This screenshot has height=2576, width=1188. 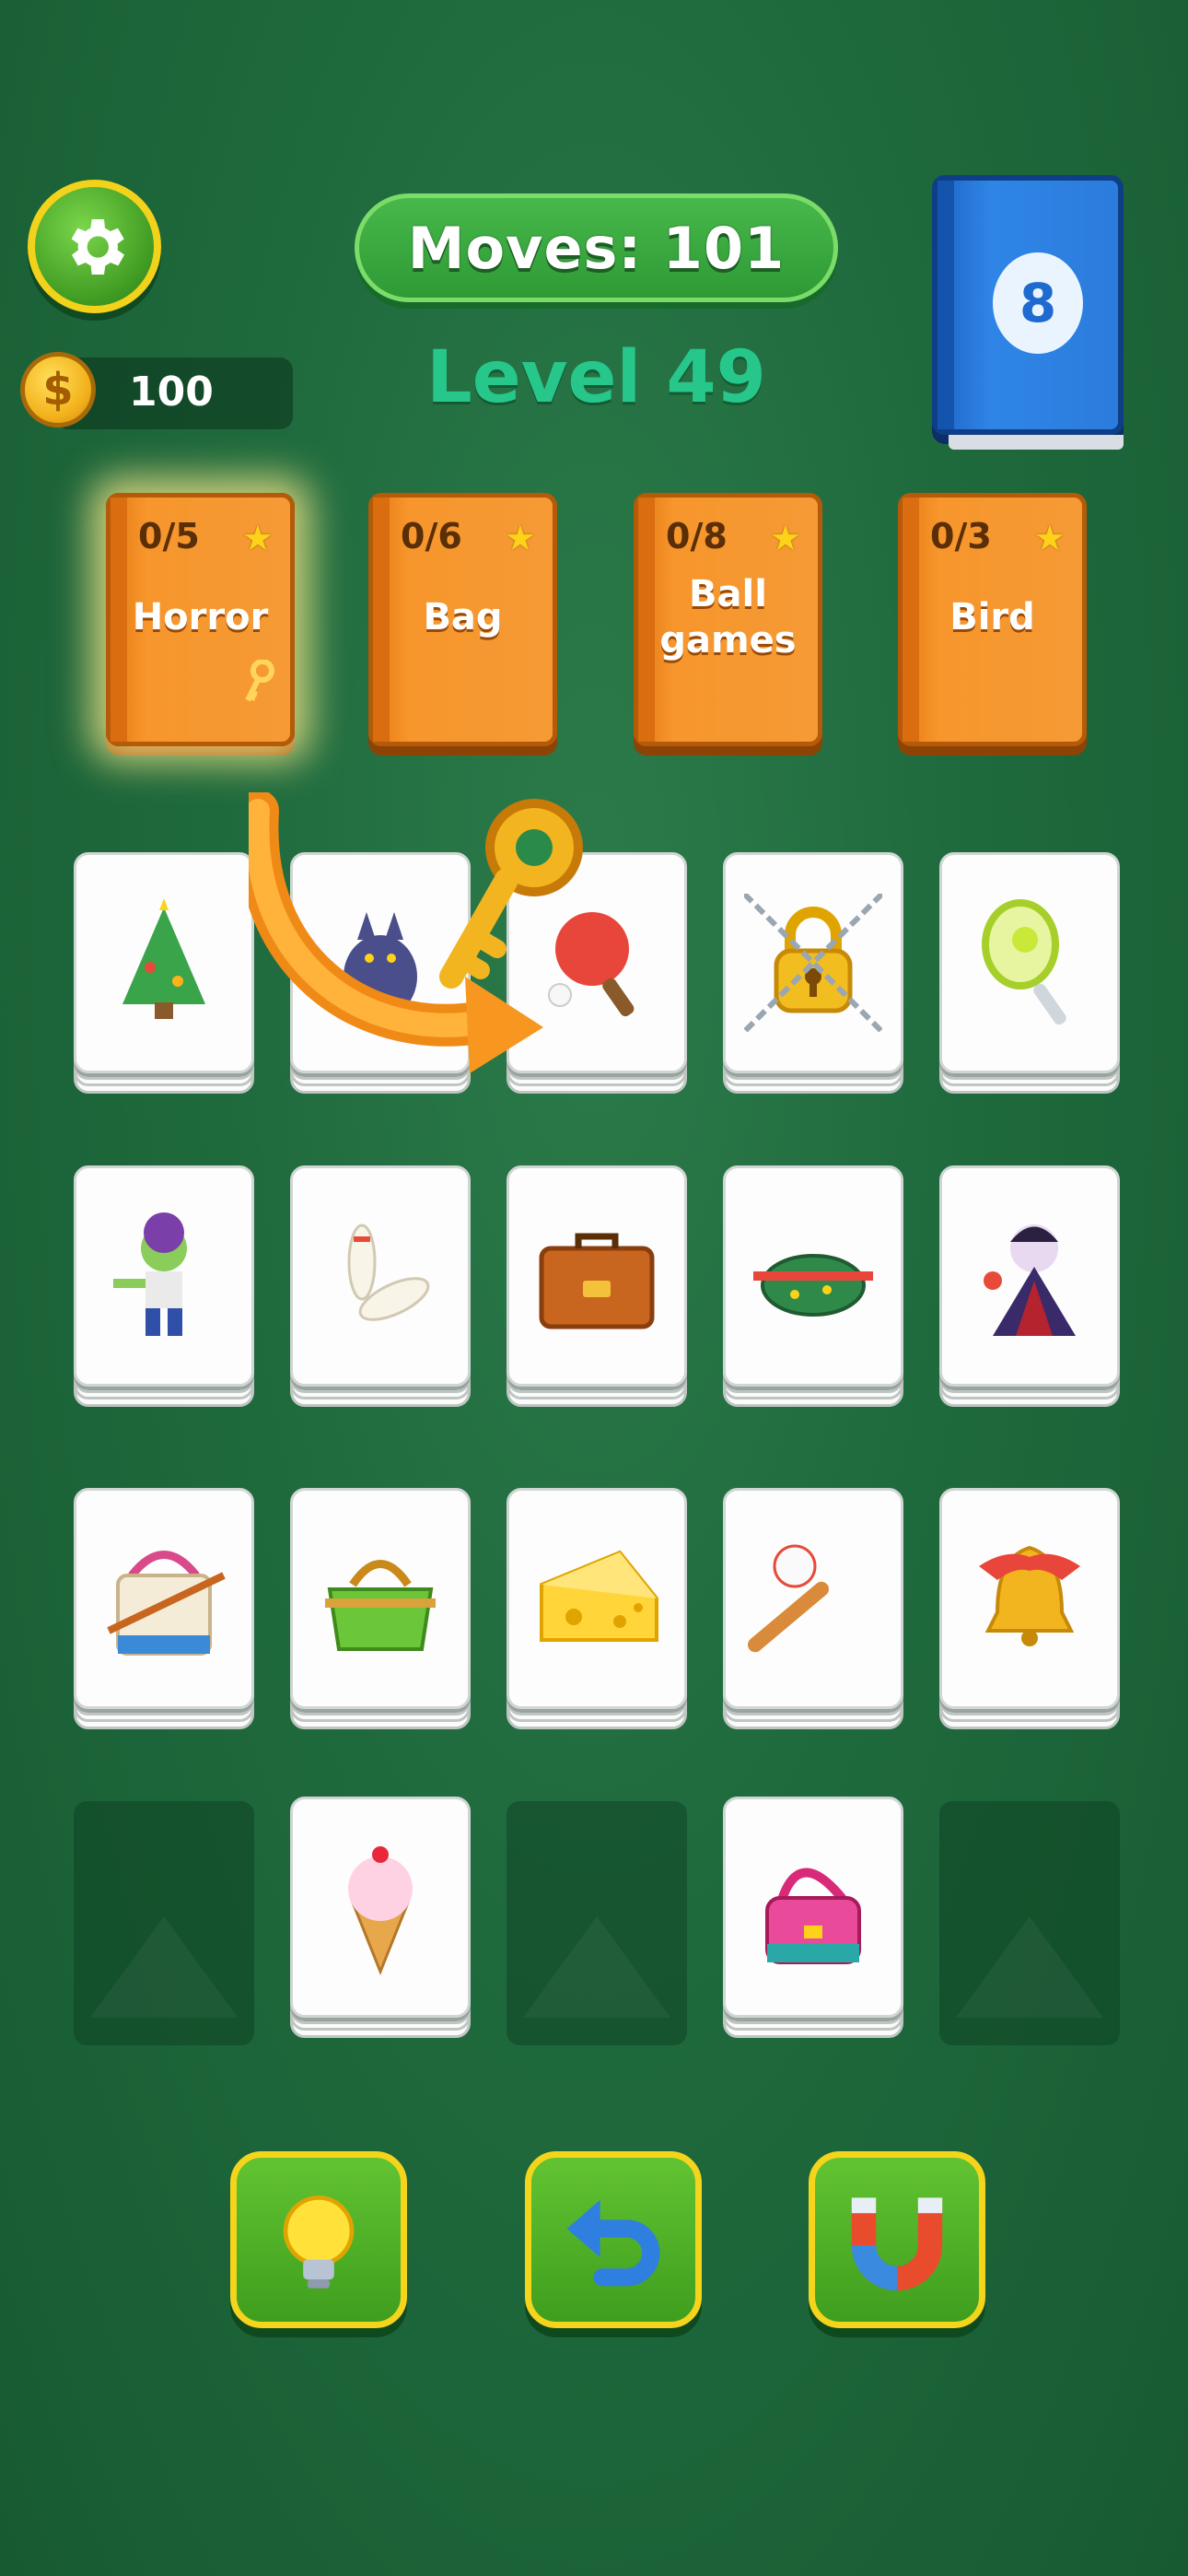 I want to click on category-book-horror: 0/5 ★ Horror, so click(x=201, y=619).